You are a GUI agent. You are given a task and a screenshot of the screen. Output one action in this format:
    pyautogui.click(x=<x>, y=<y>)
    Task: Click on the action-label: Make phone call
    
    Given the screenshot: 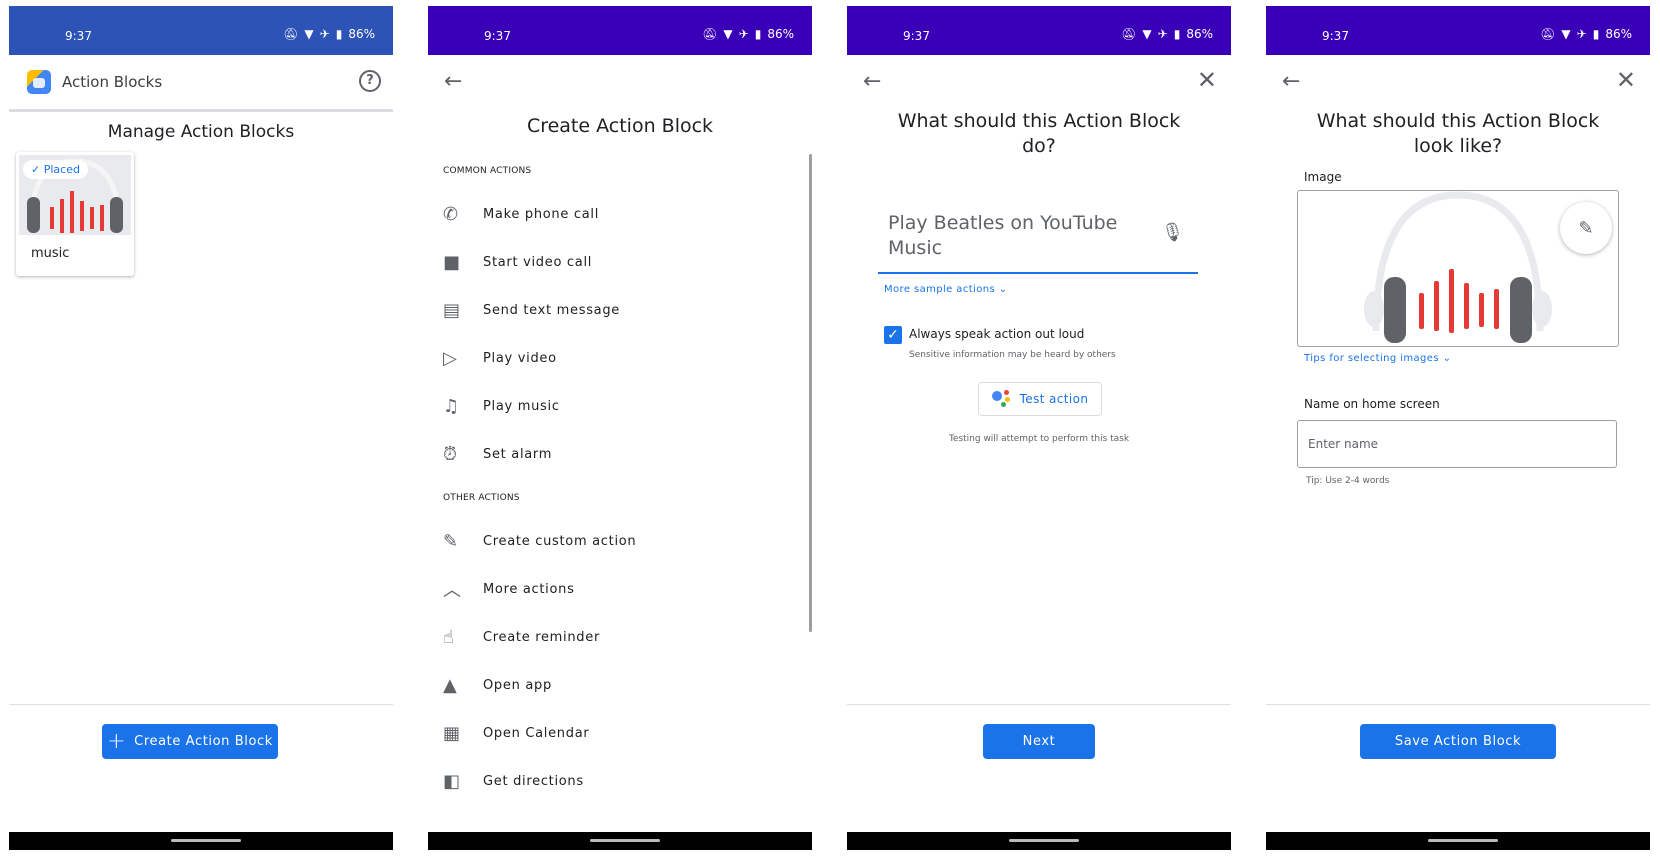 What is the action you would take?
    pyautogui.click(x=541, y=214)
    